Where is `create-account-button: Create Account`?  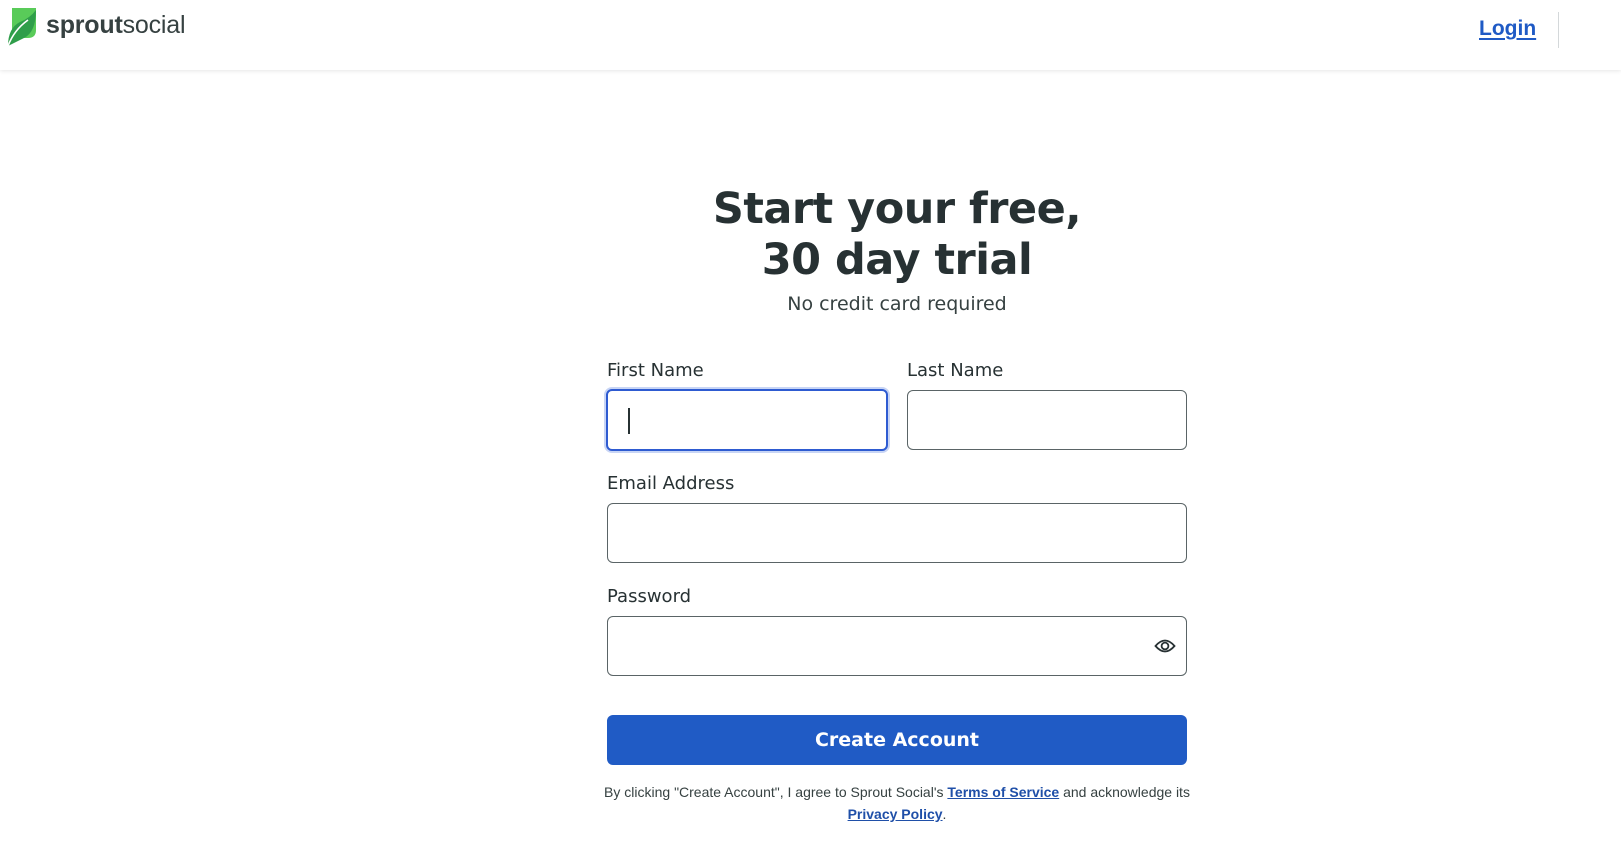 create-account-button: Create Account is located at coordinates (897, 740).